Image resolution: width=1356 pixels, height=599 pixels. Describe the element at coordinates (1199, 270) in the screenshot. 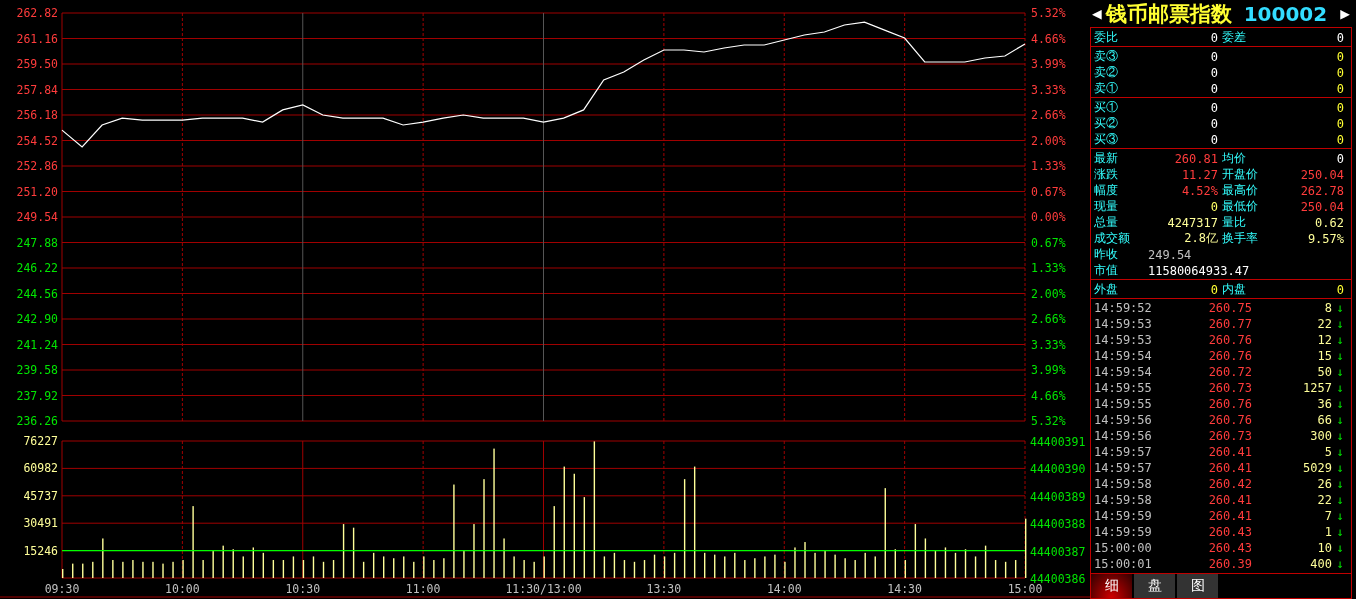

I see `field-value: 11580064933.47` at that location.